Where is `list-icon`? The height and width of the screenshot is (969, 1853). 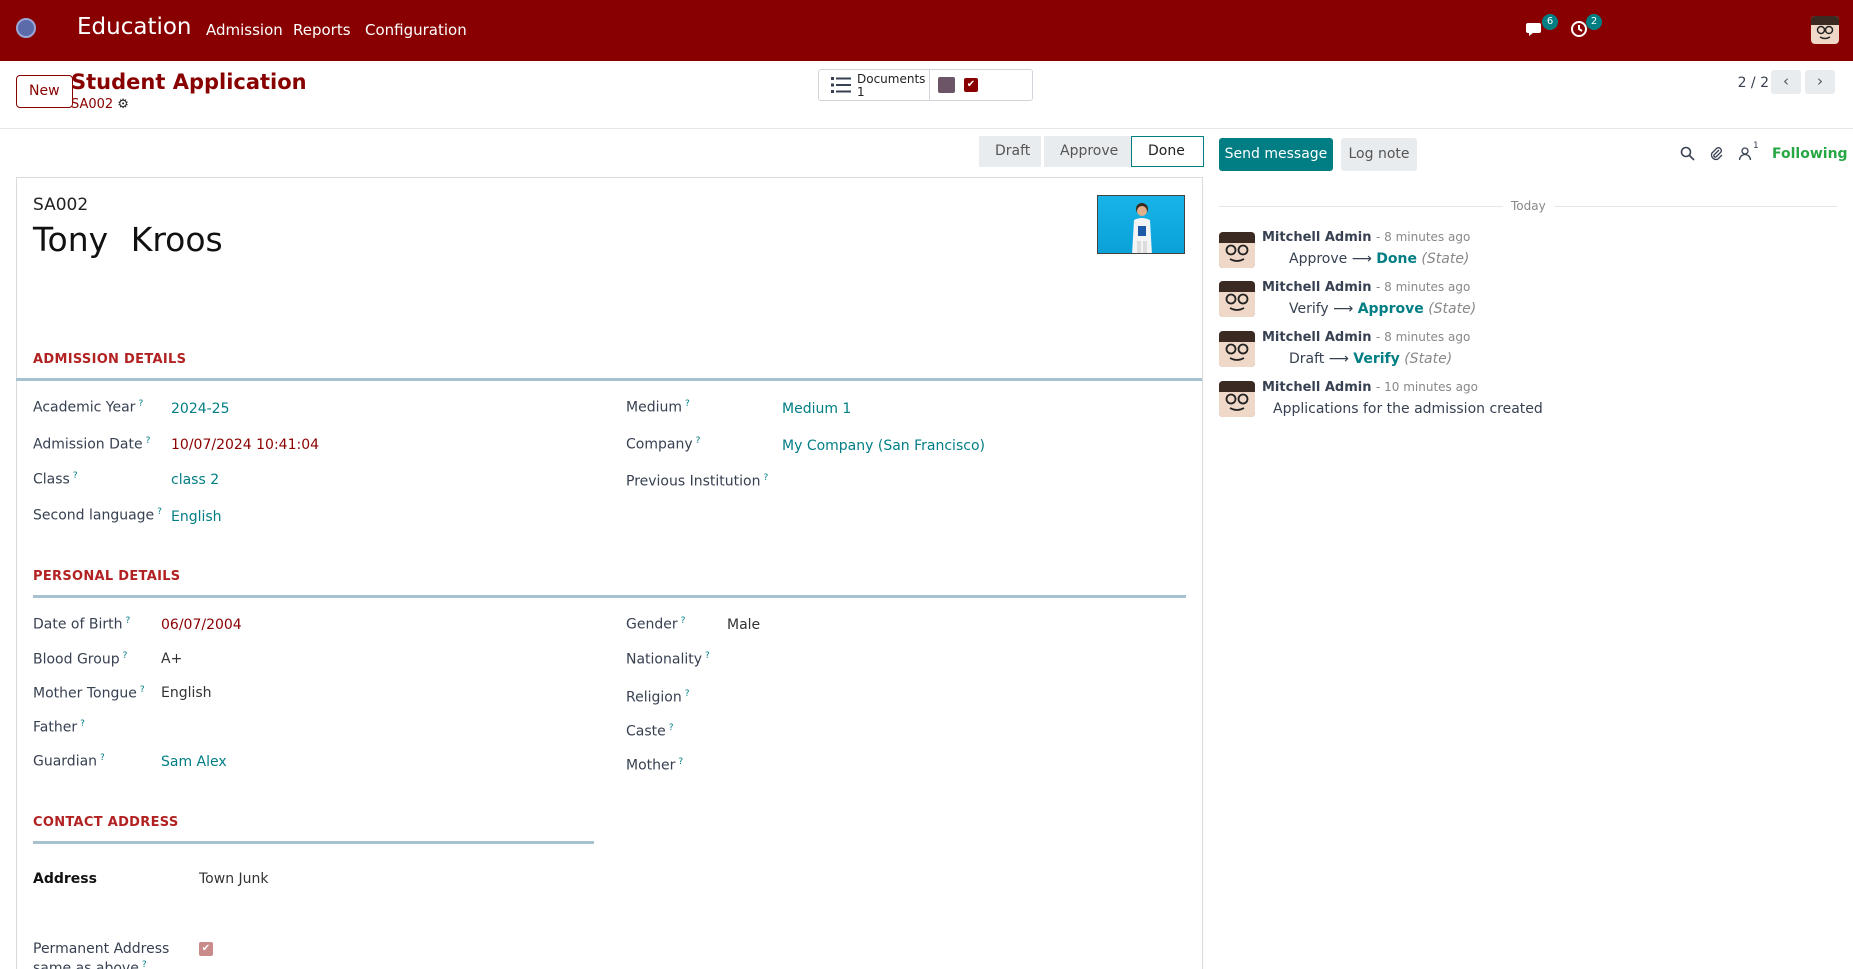 list-icon is located at coordinates (841, 87).